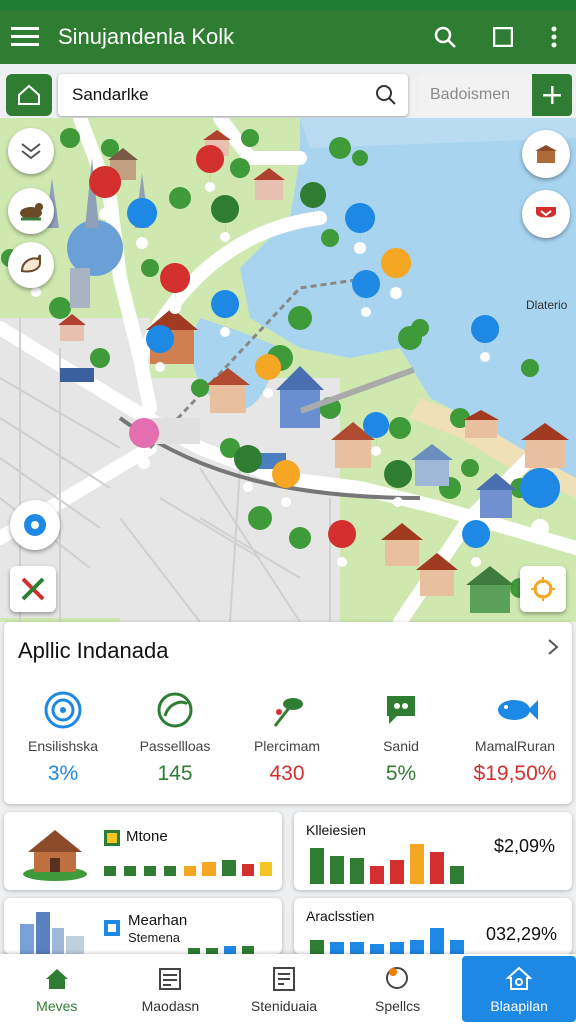  I want to click on card-title: Mearhan, so click(158, 920).